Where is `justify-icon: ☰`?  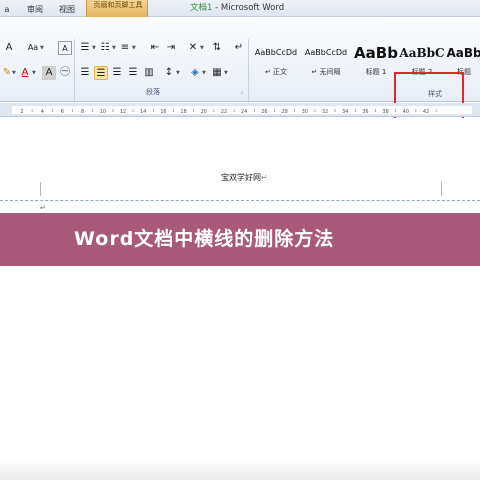 justify-icon: ☰ is located at coordinates (133, 73).